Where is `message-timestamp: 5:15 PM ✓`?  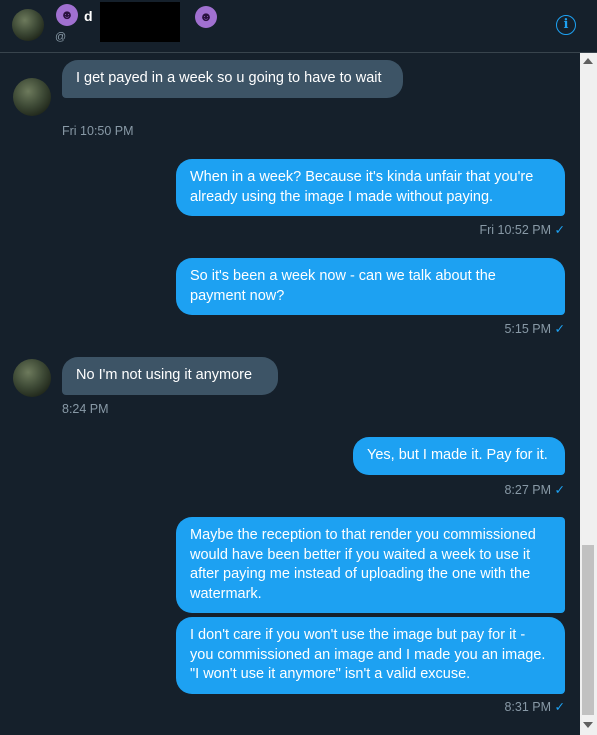 message-timestamp: 5:15 PM ✓ is located at coordinates (534, 329).